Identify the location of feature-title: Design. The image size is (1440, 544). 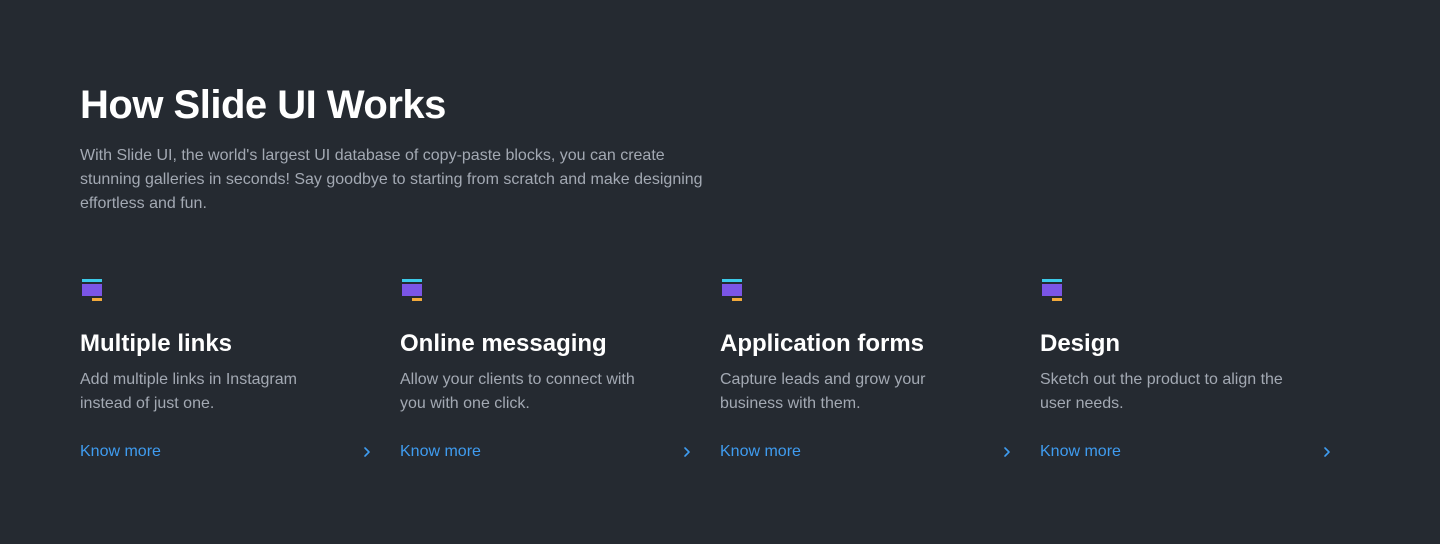
(1080, 343).